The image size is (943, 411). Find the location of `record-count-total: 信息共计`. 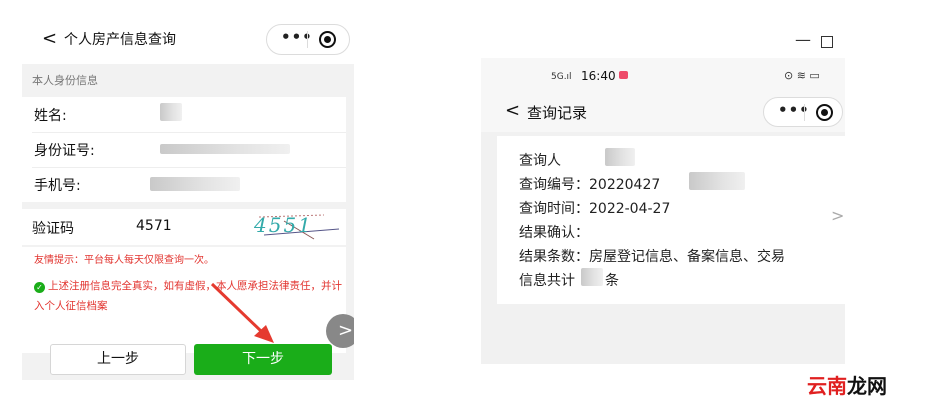

record-count-total: 信息共计 is located at coordinates (547, 281).